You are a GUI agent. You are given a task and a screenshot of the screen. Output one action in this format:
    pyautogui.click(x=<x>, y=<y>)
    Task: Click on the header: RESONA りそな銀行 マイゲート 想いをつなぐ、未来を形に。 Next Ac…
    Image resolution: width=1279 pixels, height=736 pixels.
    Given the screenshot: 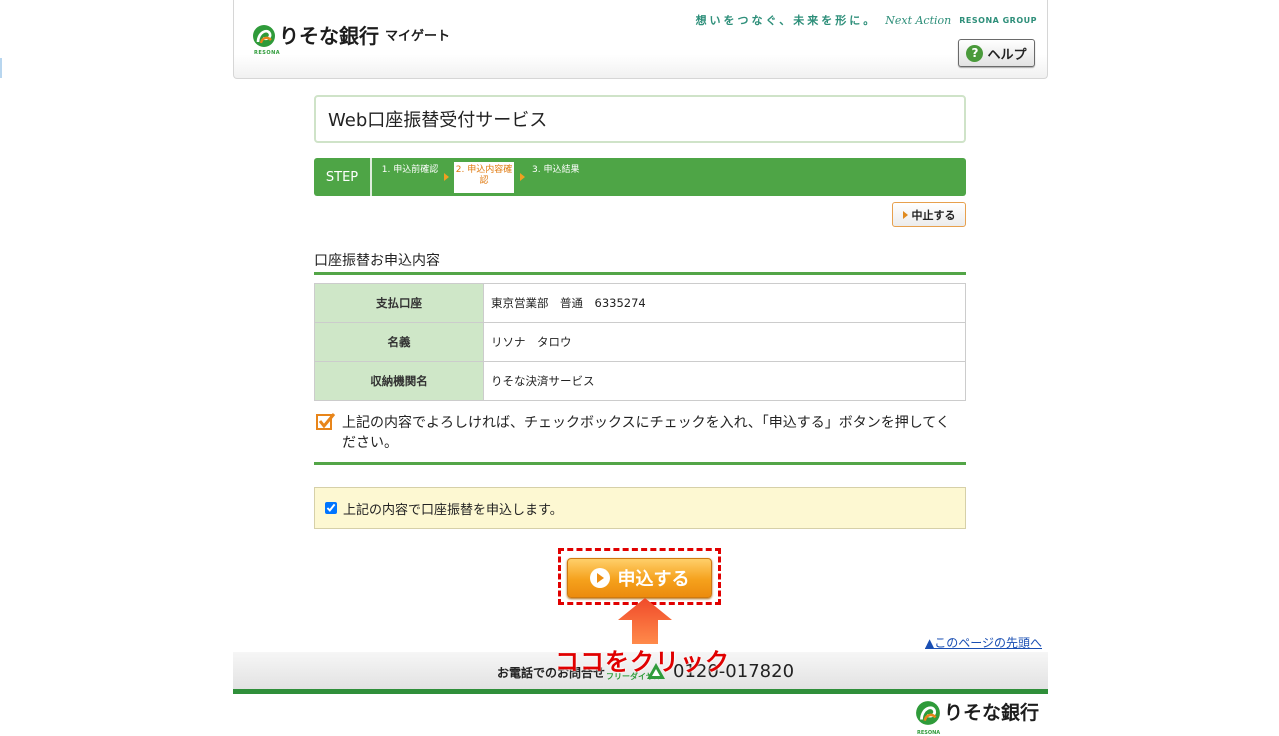 What is the action you would take?
    pyautogui.click(x=640, y=39)
    